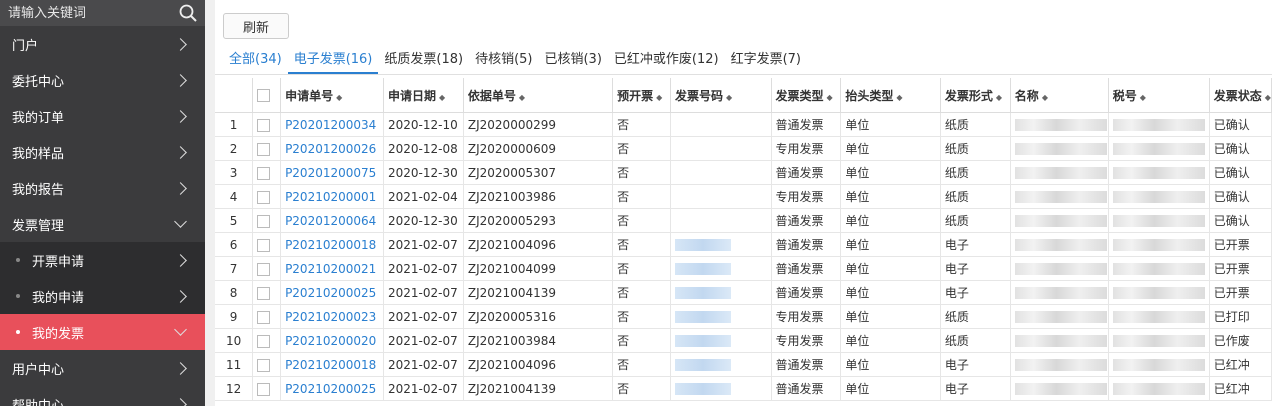 The height and width of the screenshot is (406, 1272). What do you see at coordinates (102, 260) in the screenshot?
I see `sidebar-item: 开票申请` at bounding box center [102, 260].